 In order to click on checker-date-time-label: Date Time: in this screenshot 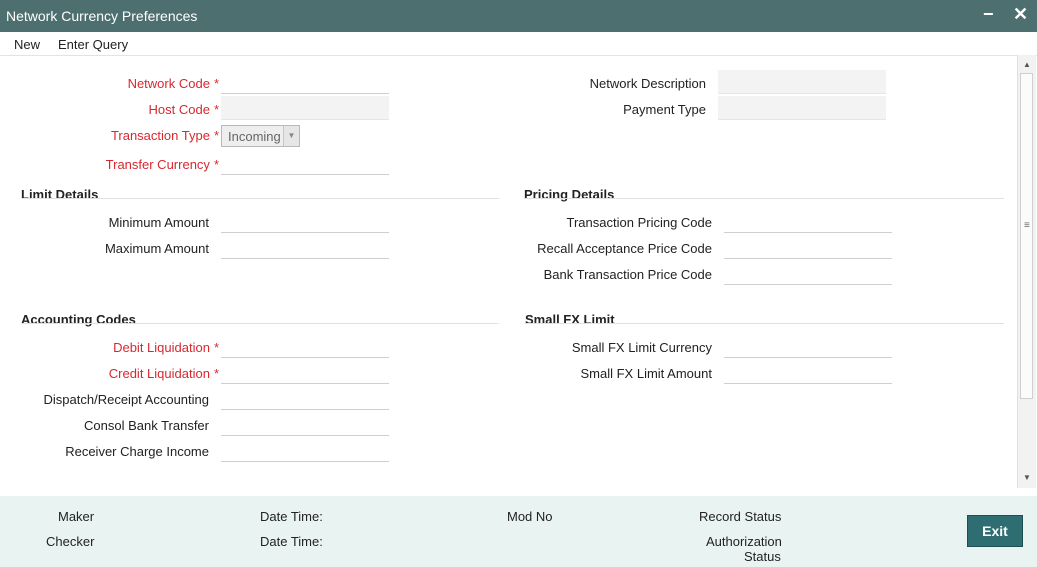, I will do `click(291, 541)`.